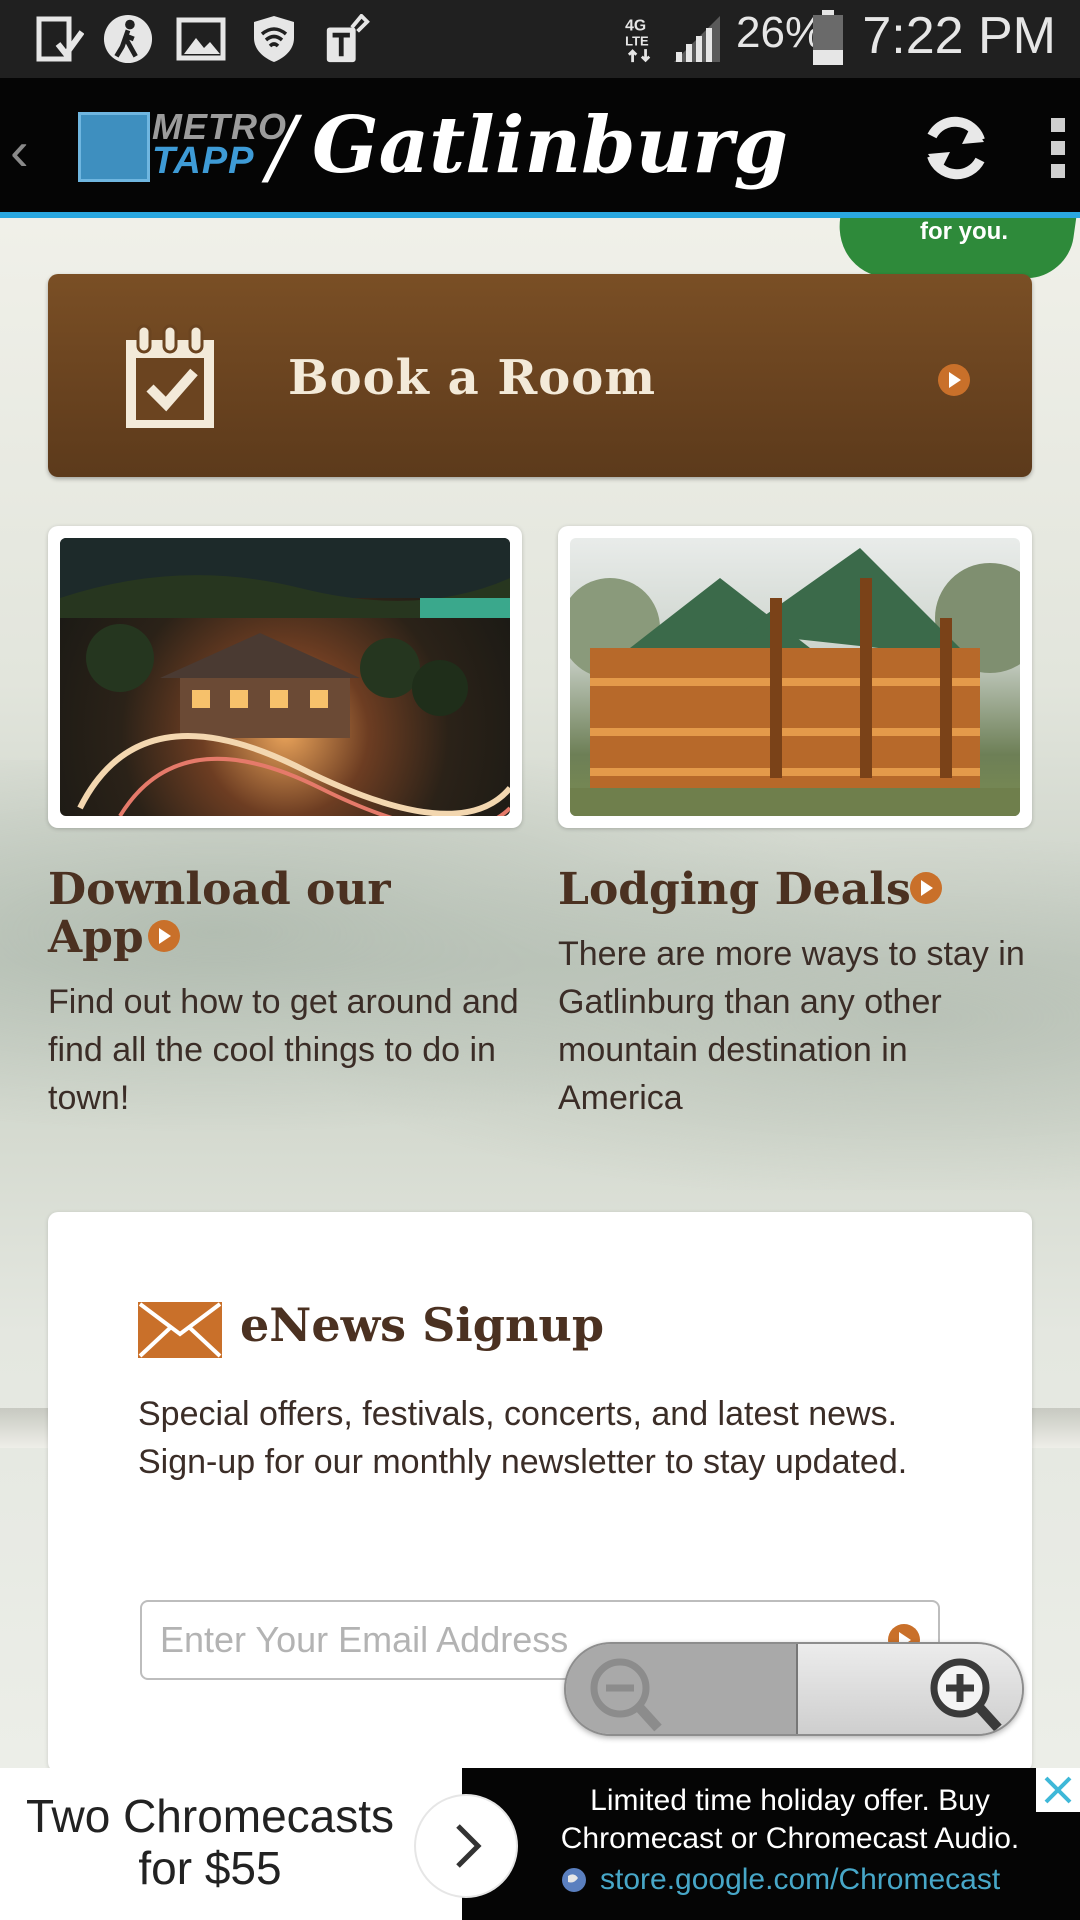 Image resolution: width=1080 pixels, height=1920 pixels. What do you see at coordinates (472, 378) in the screenshot?
I see `book-room-label: Book a Room` at bounding box center [472, 378].